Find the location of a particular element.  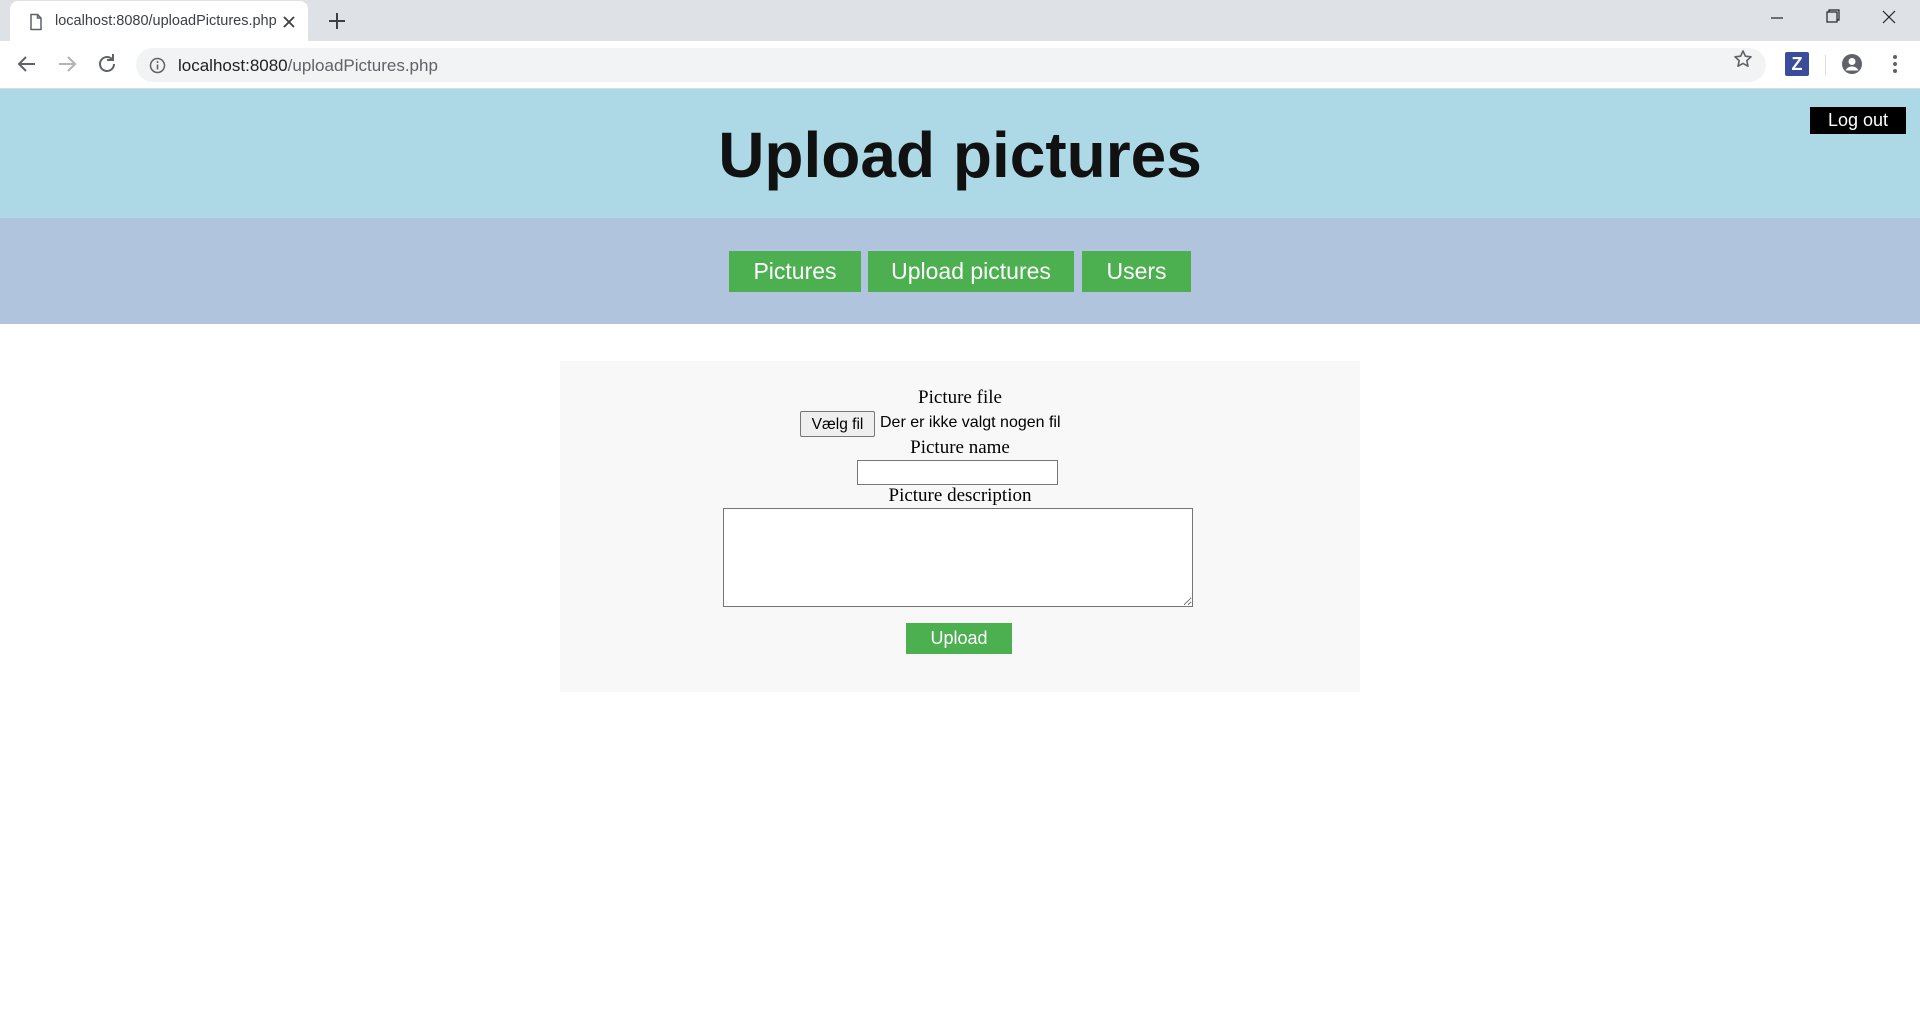

back-arrow-icon is located at coordinates (27, 64).